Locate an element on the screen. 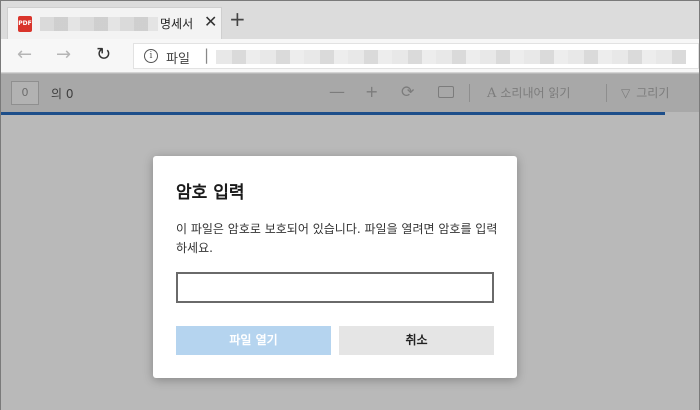 This screenshot has height=410, width=700. back-arrow-icon: ← is located at coordinates (24, 55).